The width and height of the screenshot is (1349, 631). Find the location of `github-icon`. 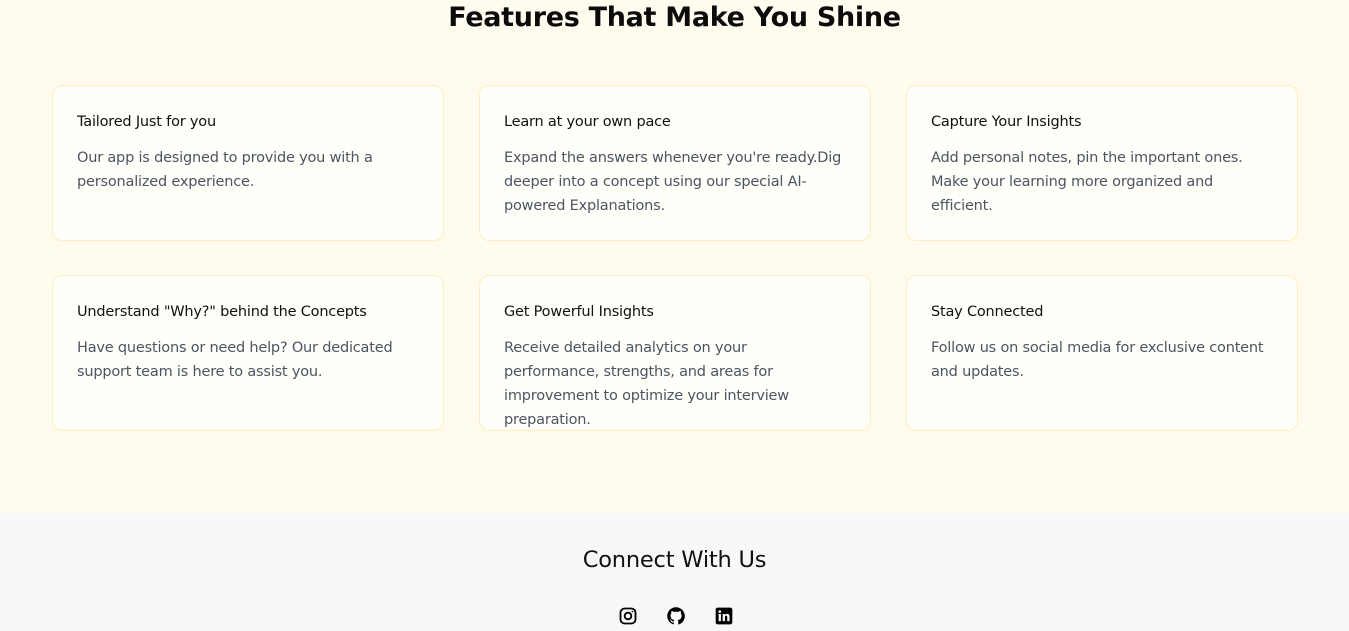

github-icon is located at coordinates (676, 616).